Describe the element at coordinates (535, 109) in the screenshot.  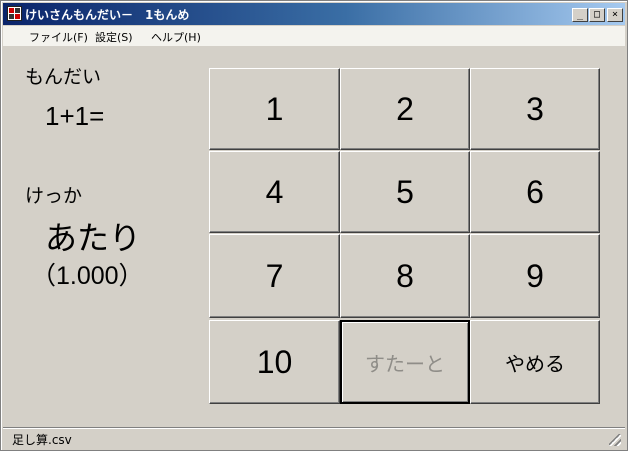
I see `answer-button-3: 3` at that location.